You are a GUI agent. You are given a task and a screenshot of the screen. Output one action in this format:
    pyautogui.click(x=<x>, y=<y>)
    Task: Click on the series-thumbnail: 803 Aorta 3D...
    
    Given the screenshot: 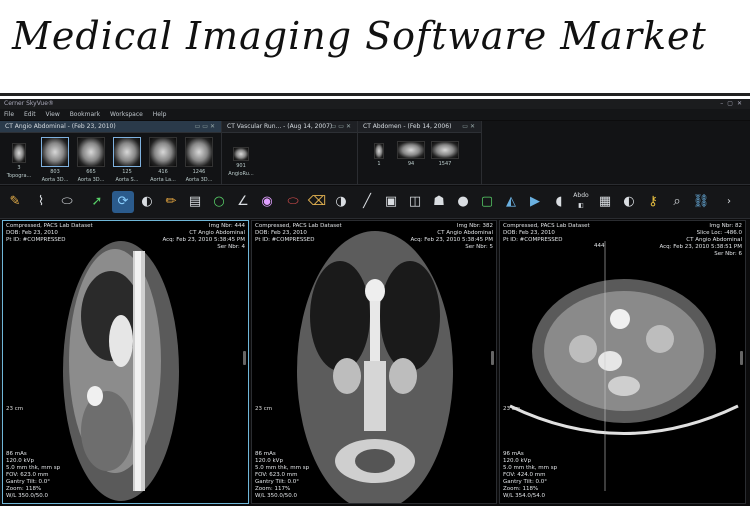 What is the action you would take?
    pyautogui.click(x=55, y=160)
    